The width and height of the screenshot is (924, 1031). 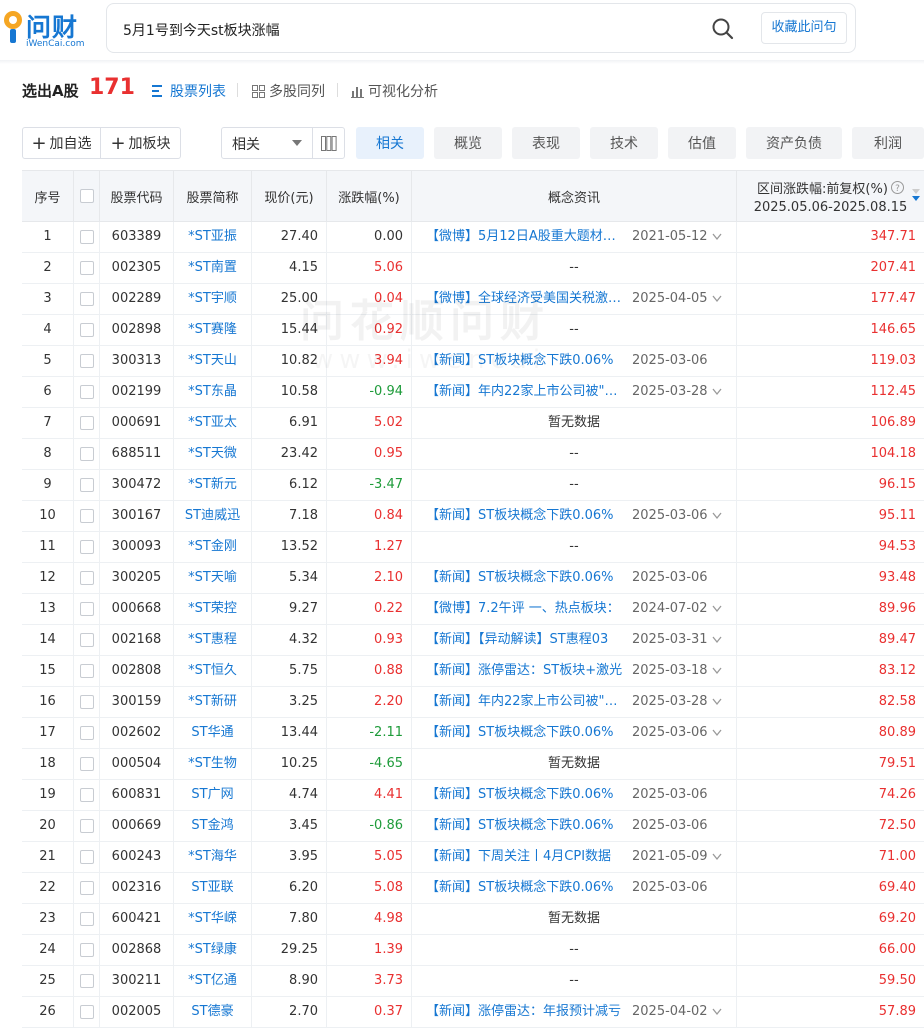 What do you see at coordinates (473, 919) in the screenshot?
I see `table-row: 23 600421 *ST华嵘 7.80 4.98 暂无数据 69.20` at bounding box center [473, 919].